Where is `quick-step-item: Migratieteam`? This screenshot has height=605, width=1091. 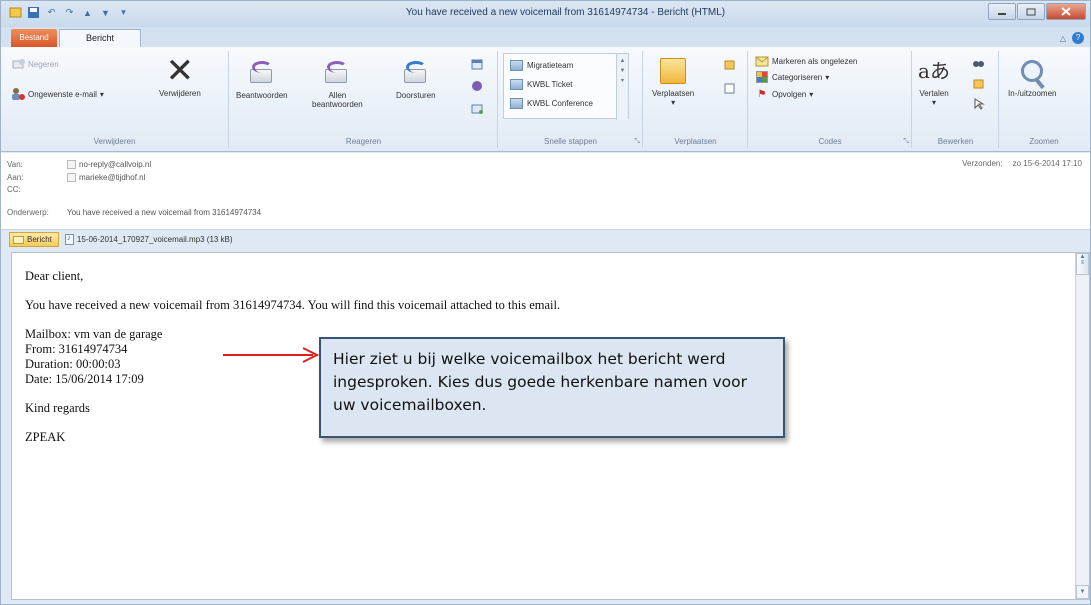
quick-step-item: Migratieteam is located at coordinates (566, 65).